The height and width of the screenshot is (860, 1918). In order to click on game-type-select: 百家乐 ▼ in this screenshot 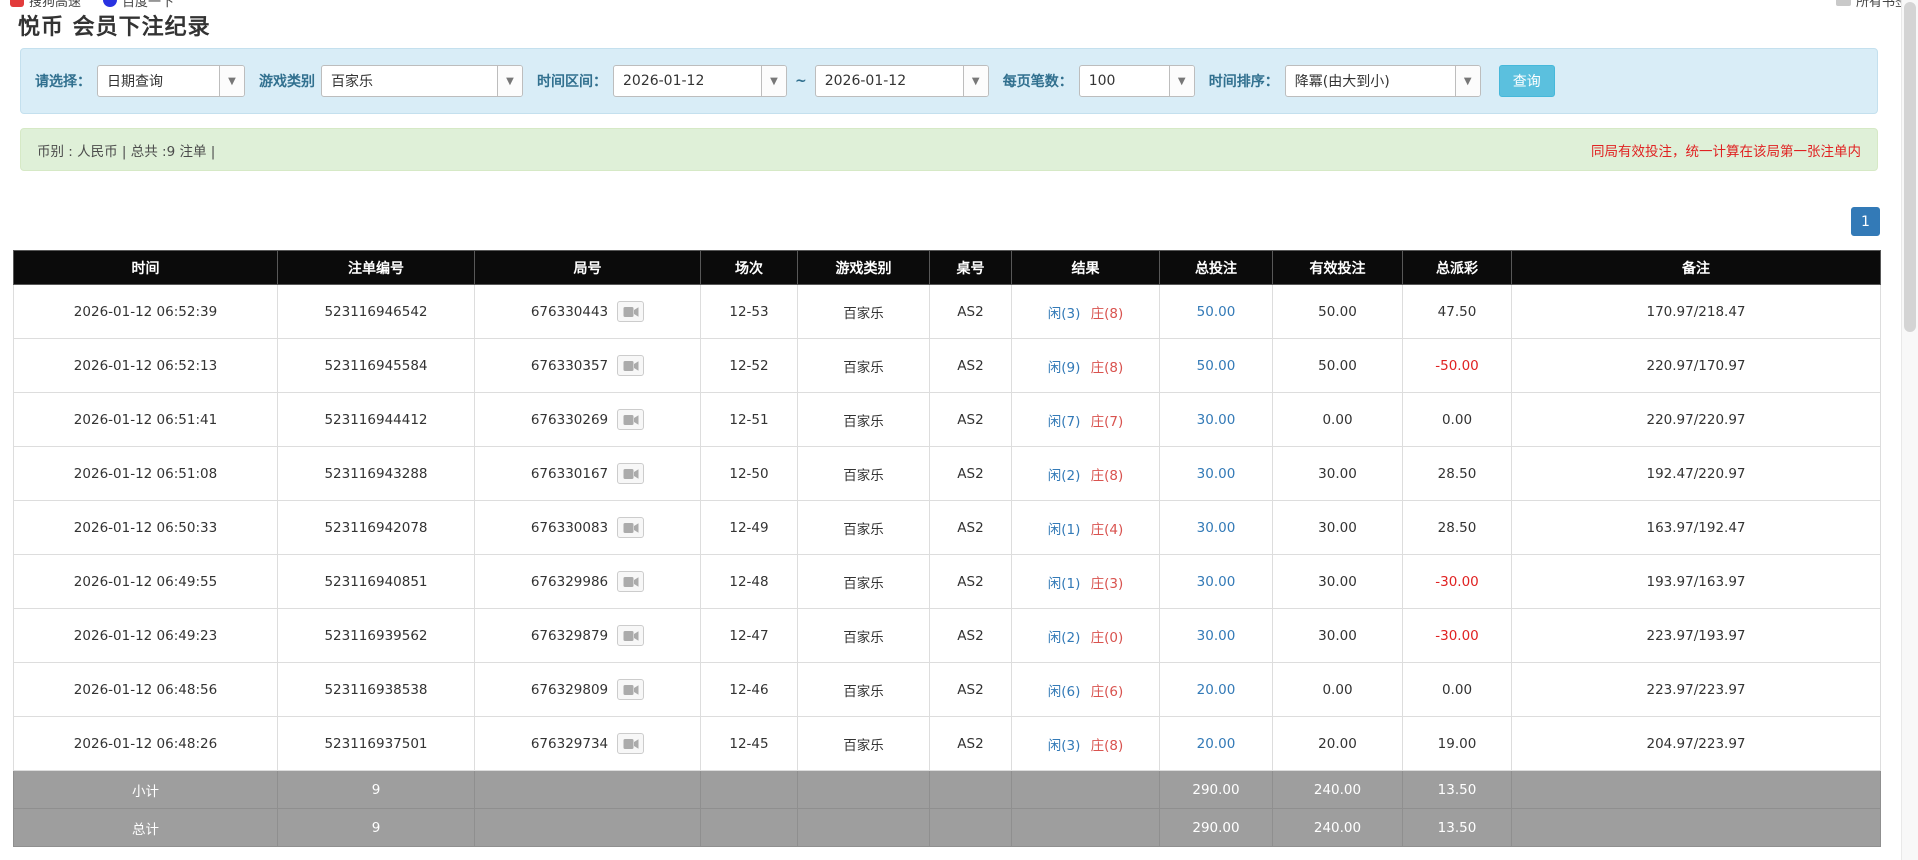, I will do `click(422, 81)`.